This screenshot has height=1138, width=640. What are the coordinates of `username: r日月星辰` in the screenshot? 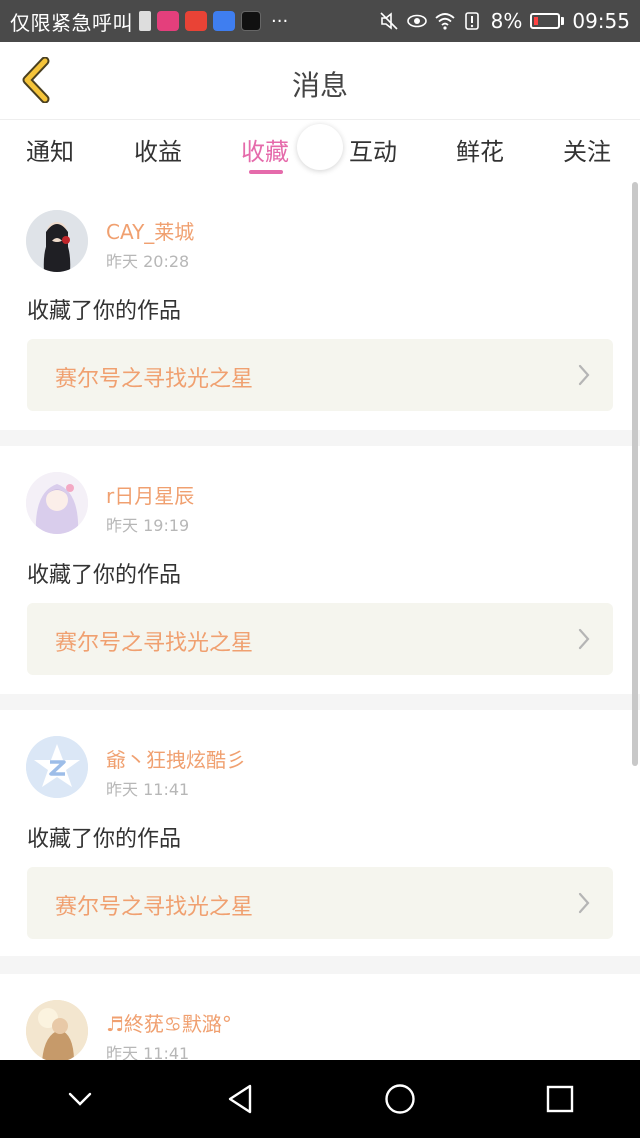 It's located at (150, 494).